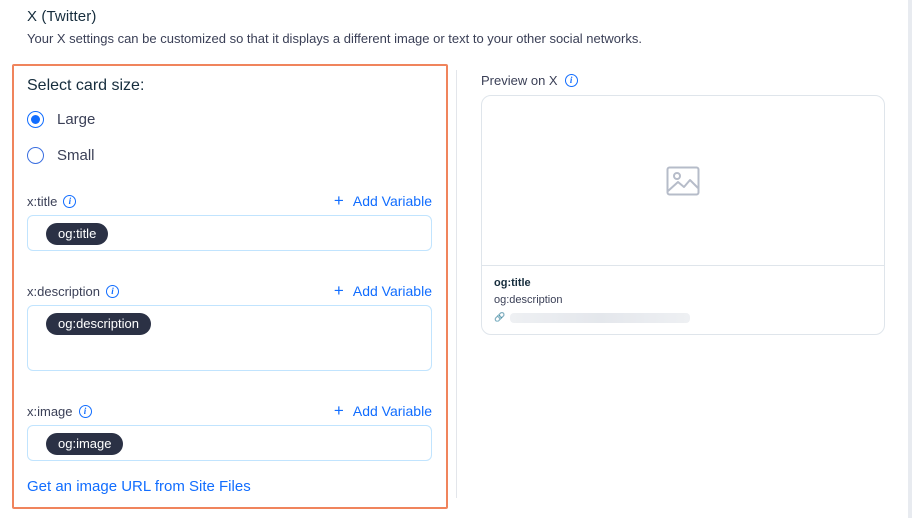  What do you see at coordinates (76, 119) in the screenshot?
I see `radio-large-label: Large` at bounding box center [76, 119].